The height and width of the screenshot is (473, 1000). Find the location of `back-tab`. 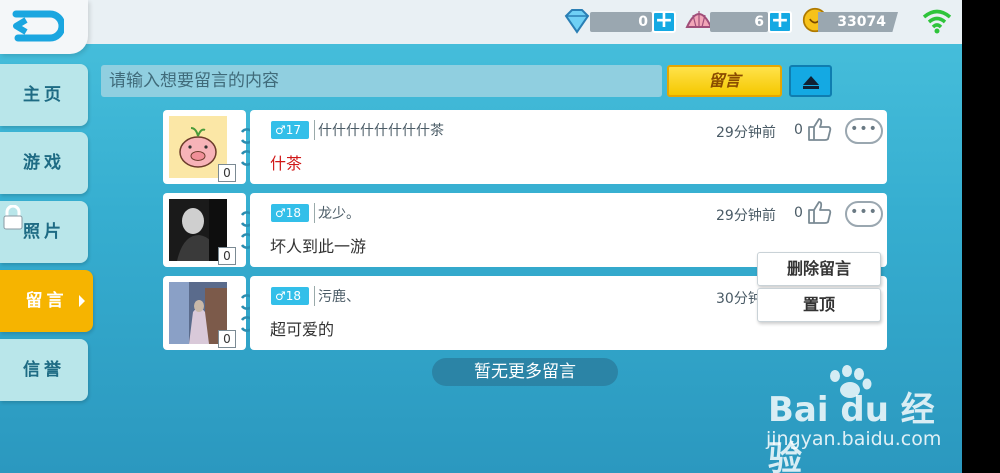

back-tab is located at coordinates (44, 27).